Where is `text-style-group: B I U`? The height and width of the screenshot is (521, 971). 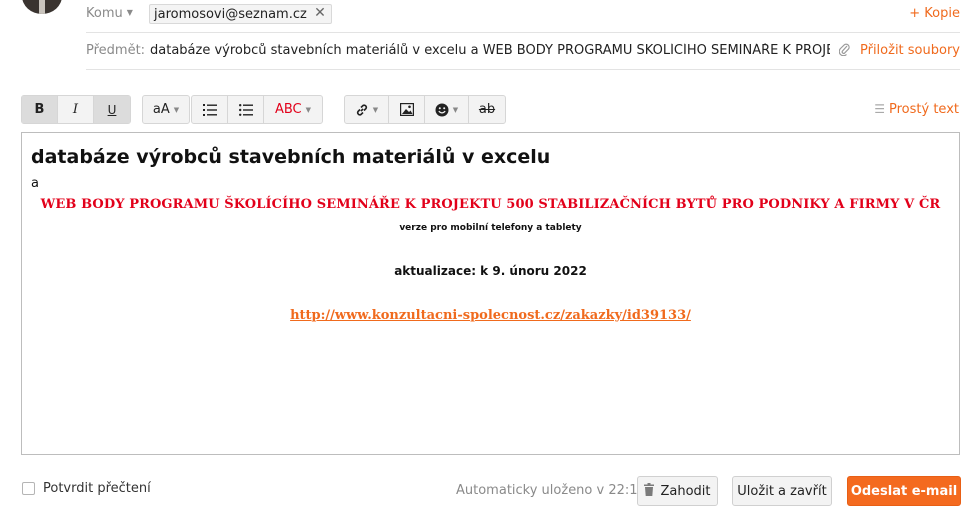
text-style-group: B I U is located at coordinates (76, 109).